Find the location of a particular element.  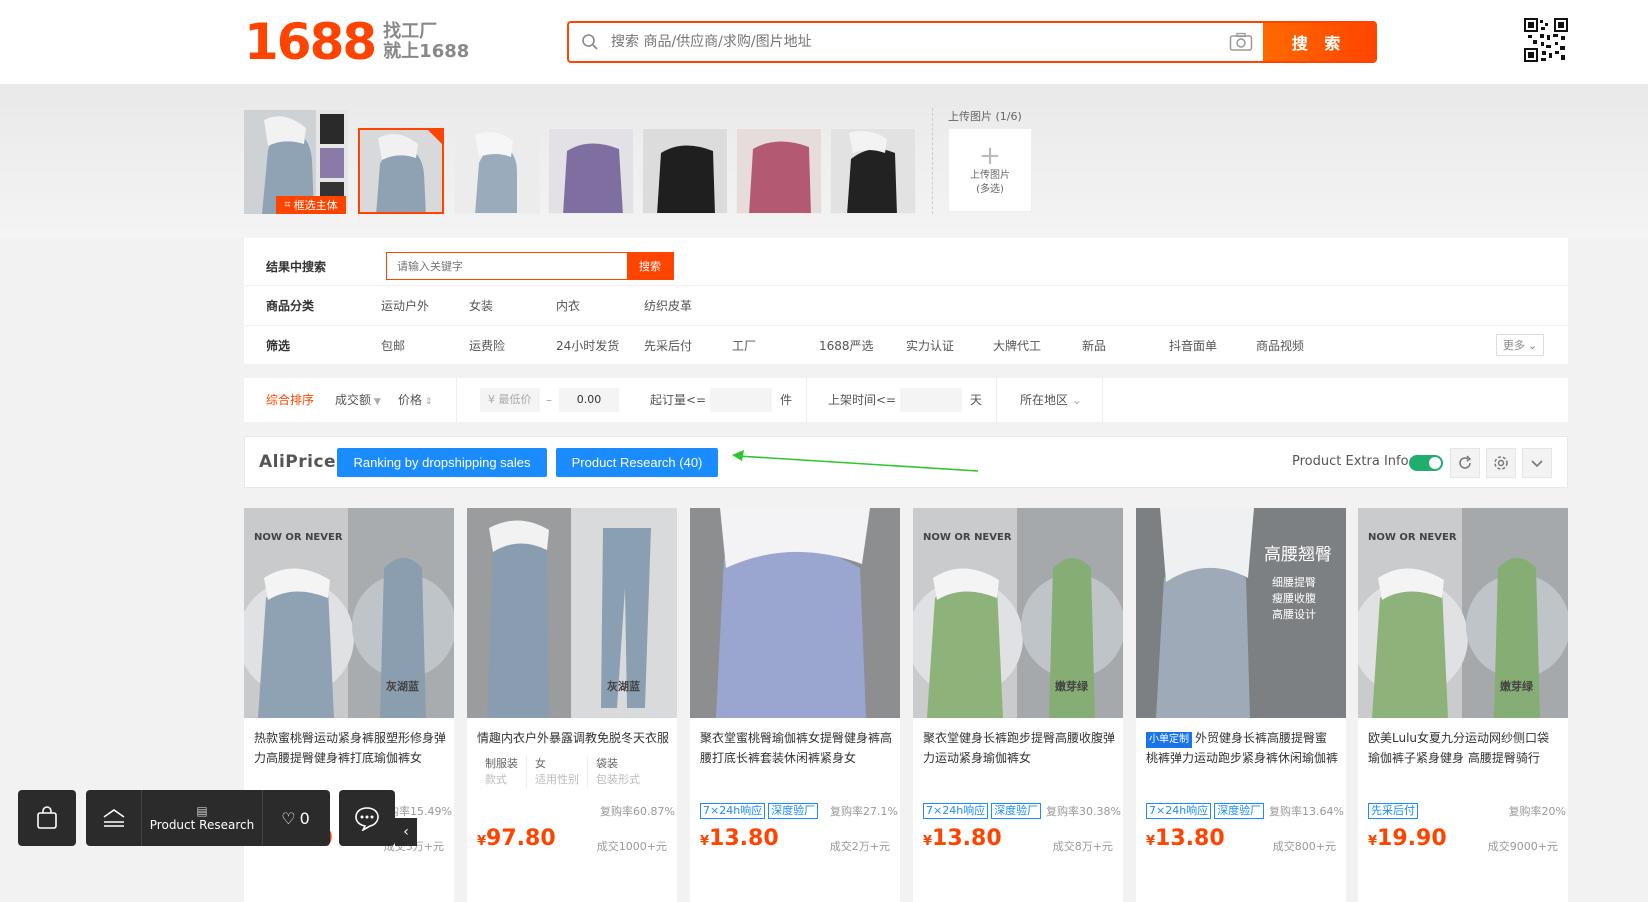

product-price-value: 97.80 is located at coordinates (521, 838).